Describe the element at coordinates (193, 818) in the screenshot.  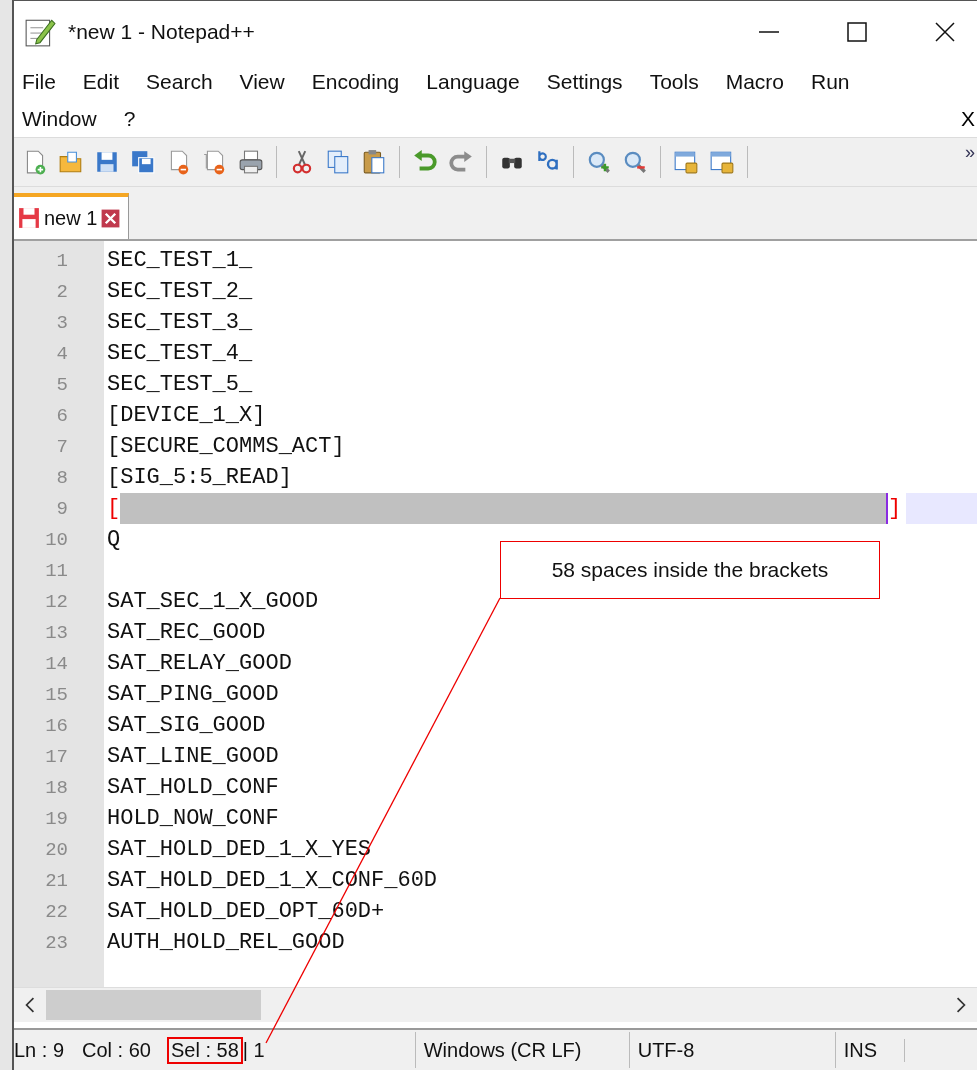
I see `code-line: HOLD_NOW_CONF` at that location.